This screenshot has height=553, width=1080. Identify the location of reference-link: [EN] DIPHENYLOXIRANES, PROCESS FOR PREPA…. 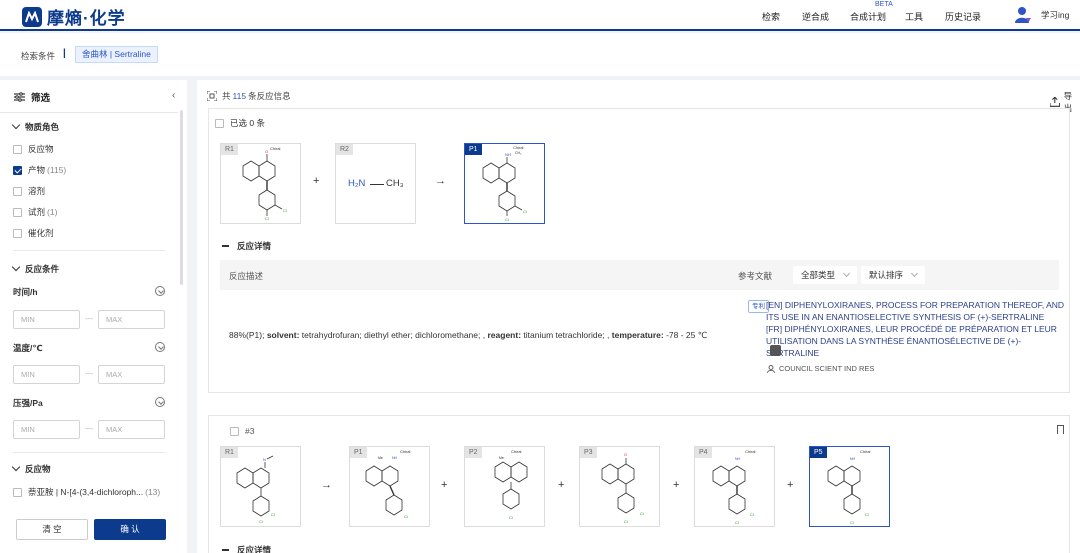
(916, 329).